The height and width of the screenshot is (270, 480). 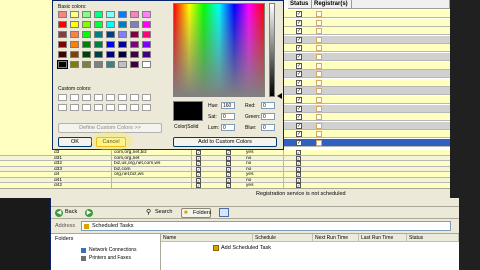 I want to click on search-label: Search, so click(x=163, y=212).